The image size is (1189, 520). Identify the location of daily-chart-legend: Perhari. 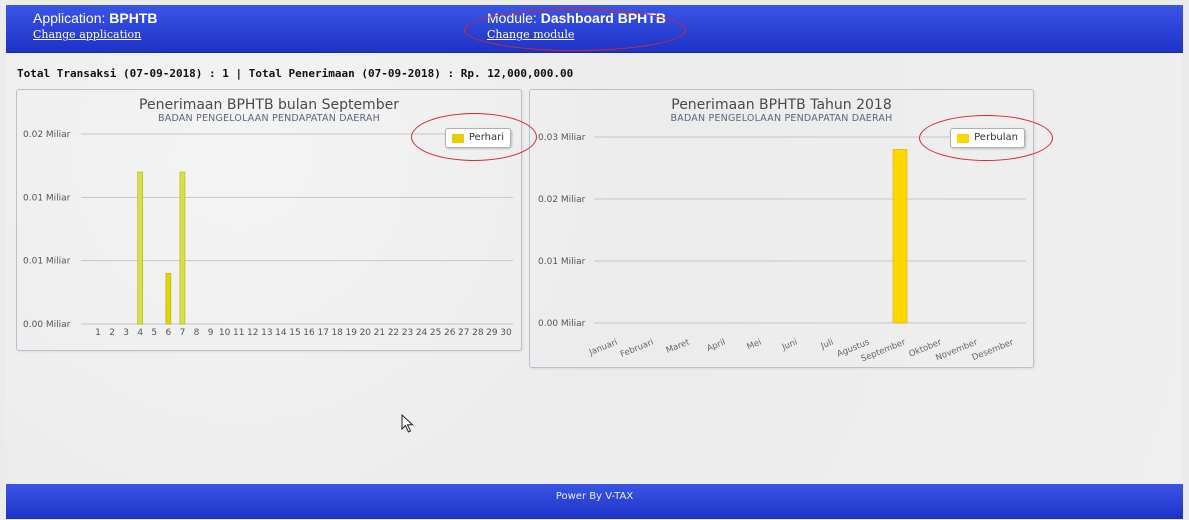
(477, 138).